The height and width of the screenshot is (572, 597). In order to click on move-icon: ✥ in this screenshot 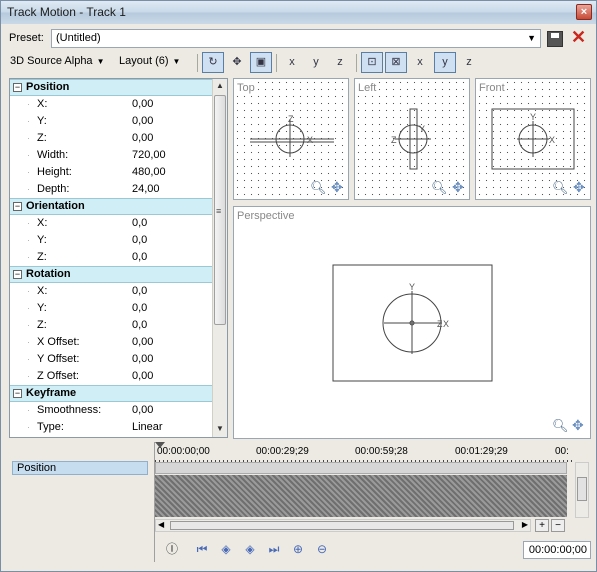, I will do `click(237, 62)`.